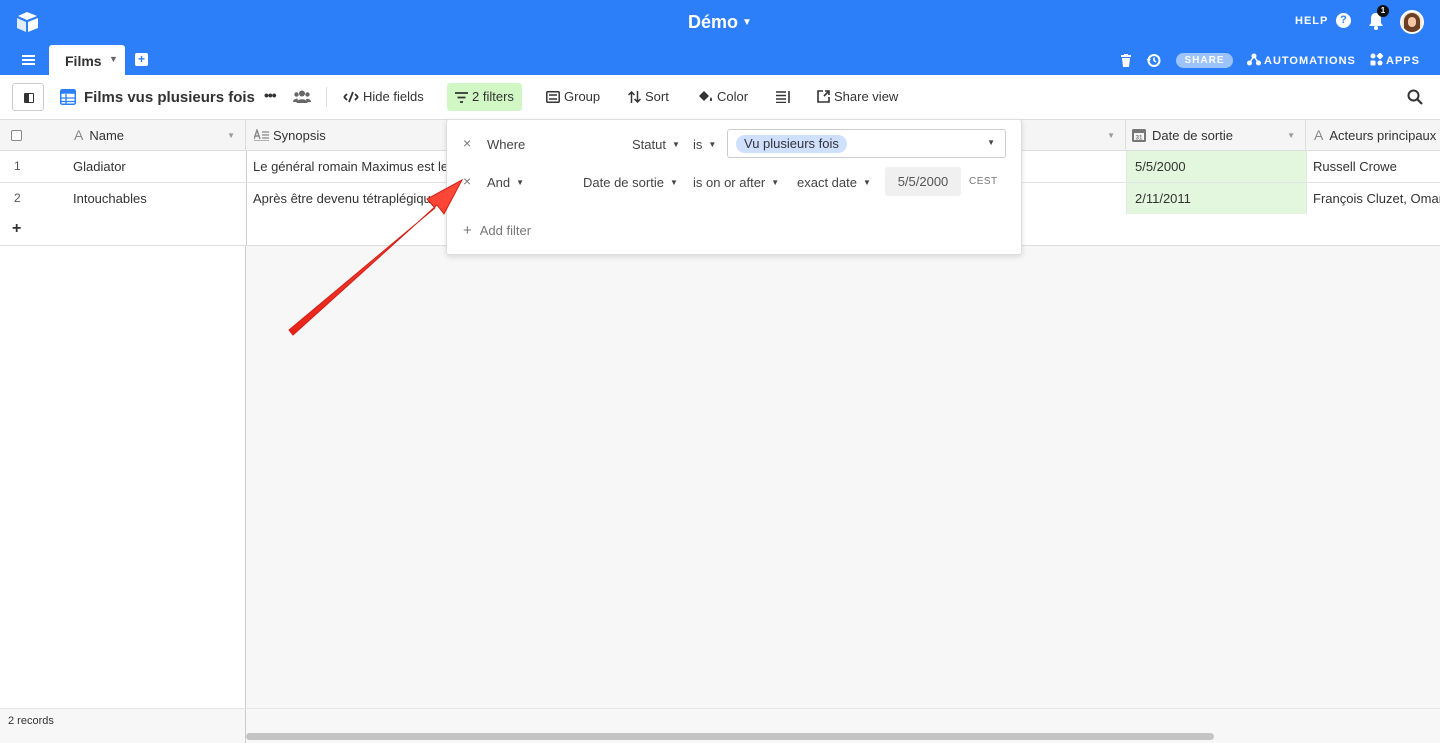  What do you see at coordinates (1383, 135) in the screenshot?
I see `column-actors-label: Acteurs principaux` at bounding box center [1383, 135].